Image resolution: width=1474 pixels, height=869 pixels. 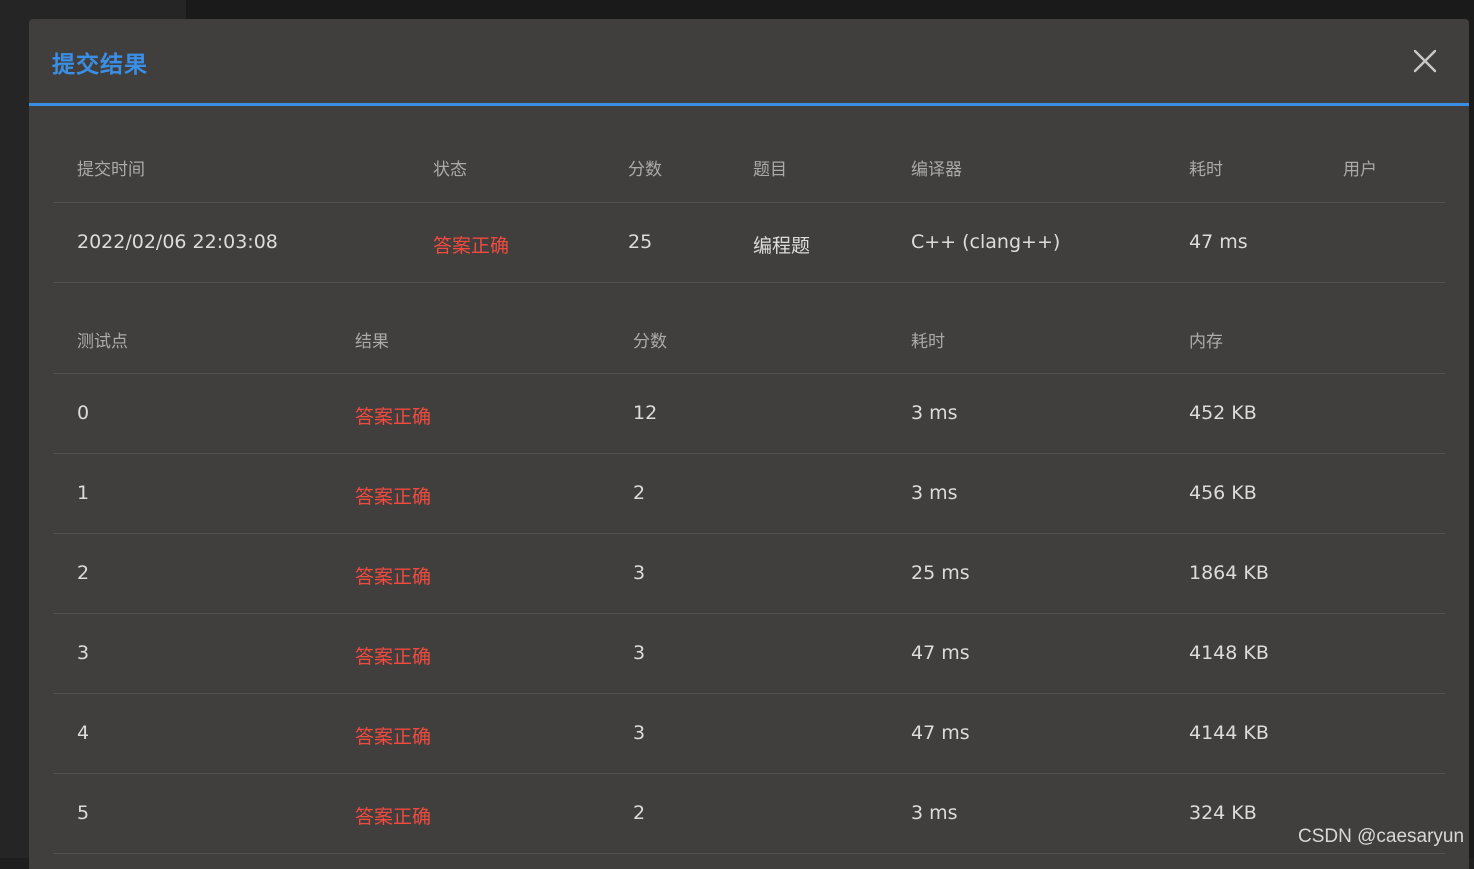 I want to click on testcase-id: 4, so click(x=83, y=733).